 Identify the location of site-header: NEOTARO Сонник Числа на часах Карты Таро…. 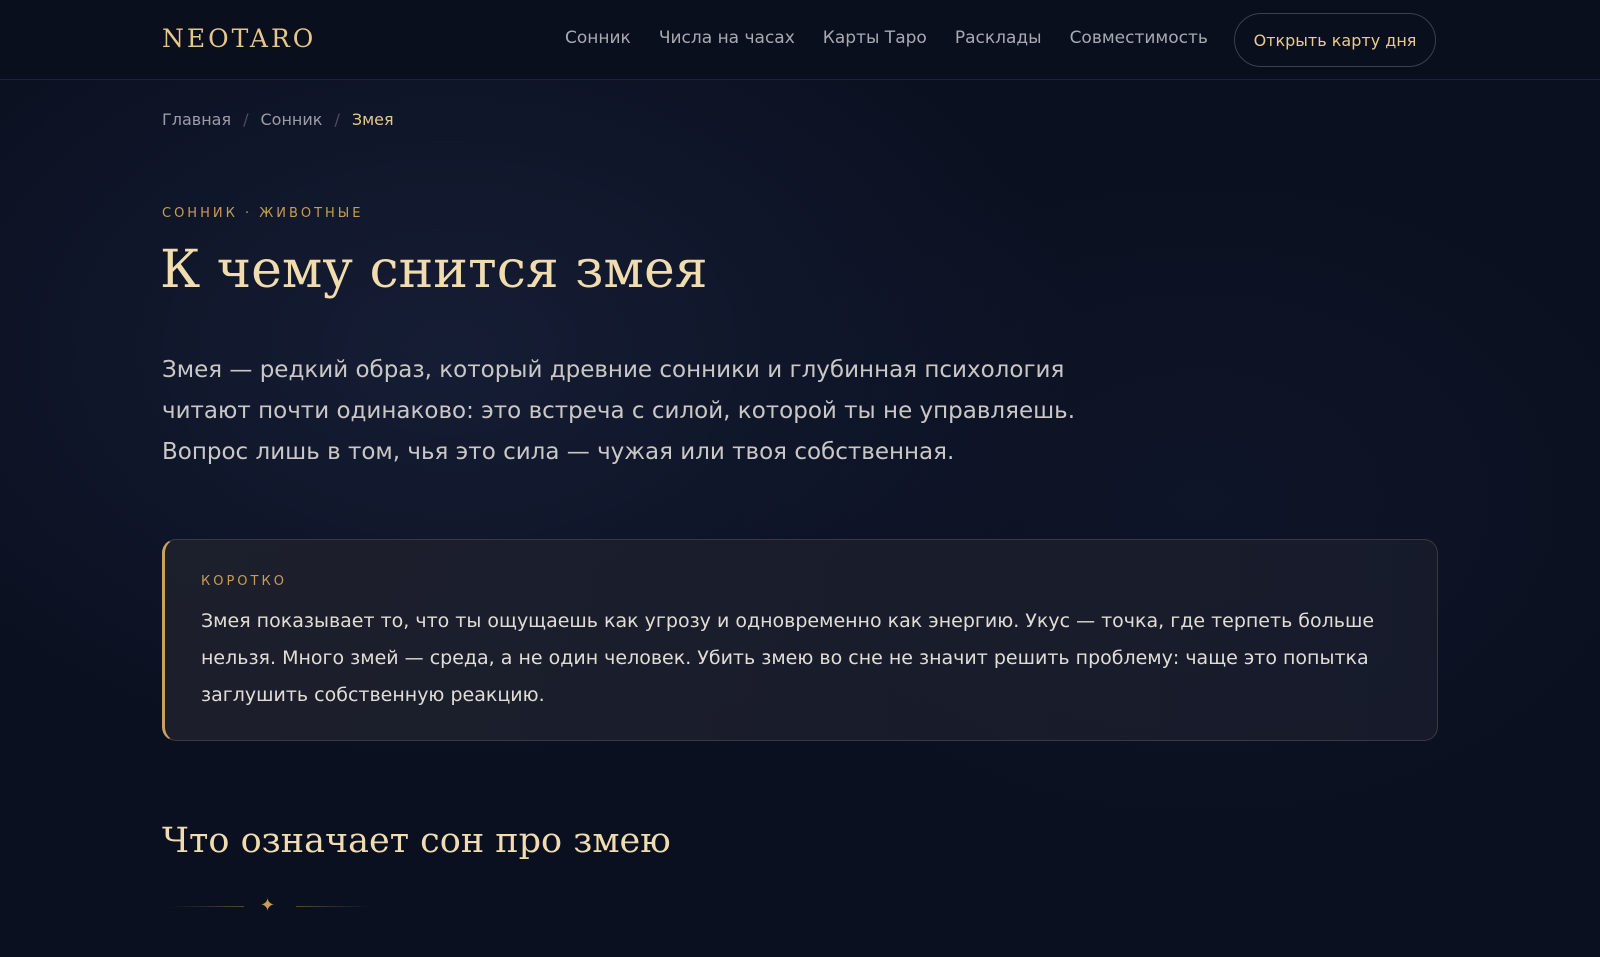
(800, 40).